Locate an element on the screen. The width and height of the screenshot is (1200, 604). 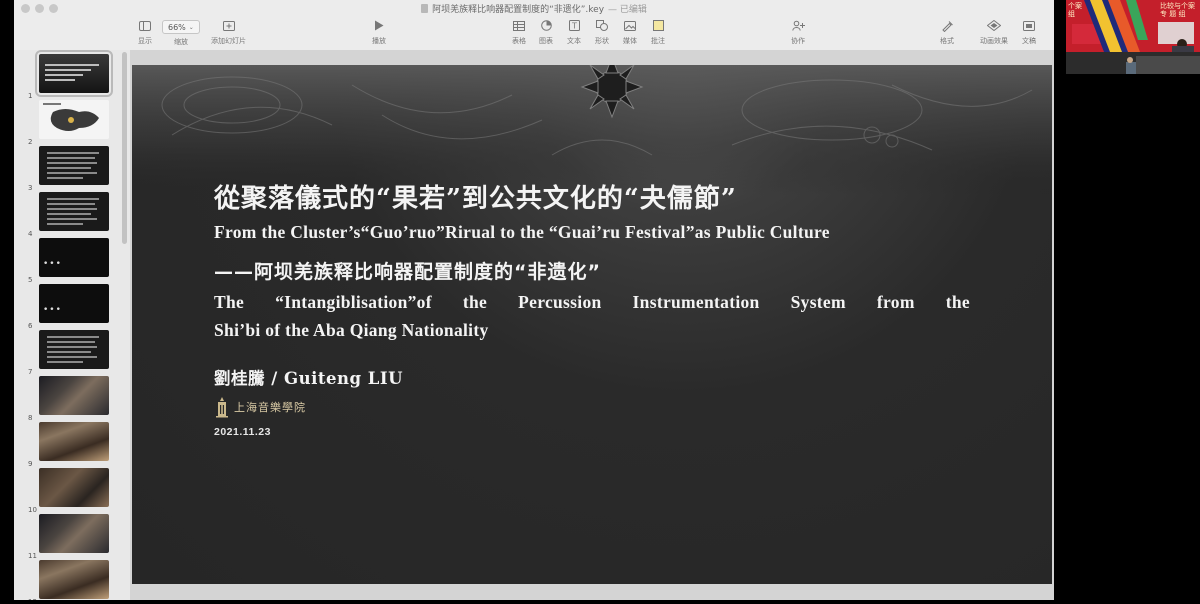
shape-label: 形状 is located at coordinates (602, 41).